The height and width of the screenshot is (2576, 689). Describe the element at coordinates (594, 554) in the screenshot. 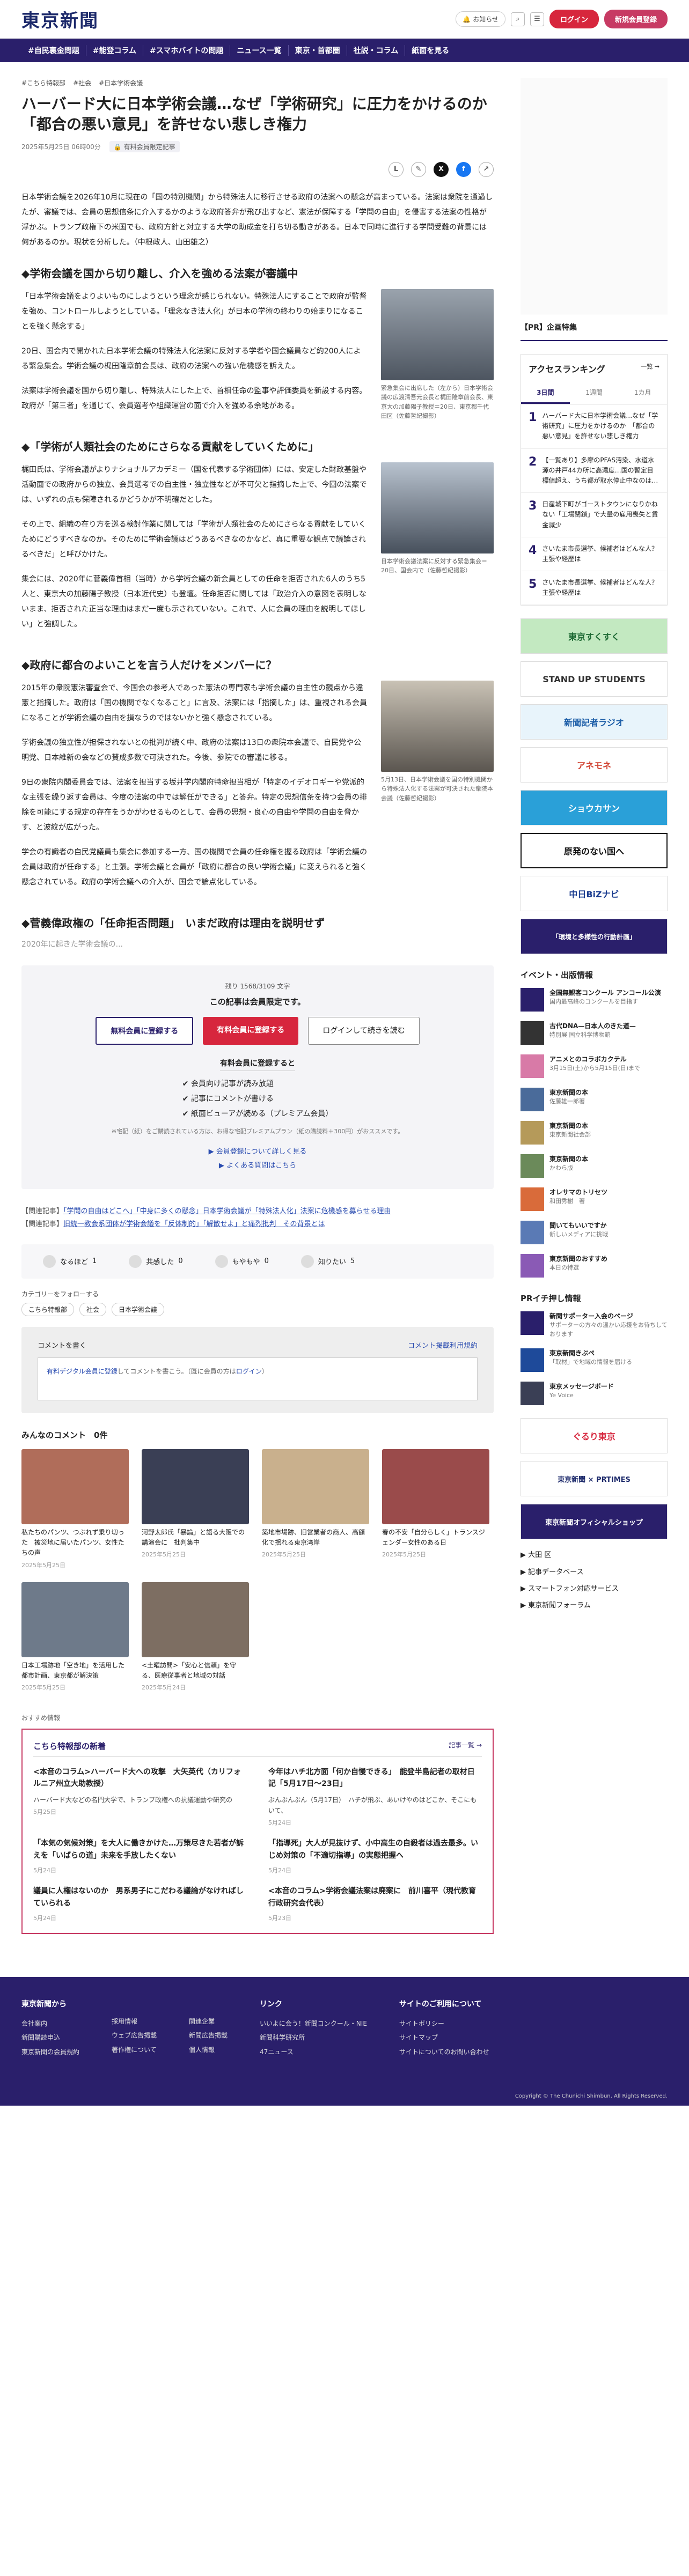

I see `ranking-item: 4 さいたま市長選挙、候補者はどんな人？主張や経歴は` at that location.